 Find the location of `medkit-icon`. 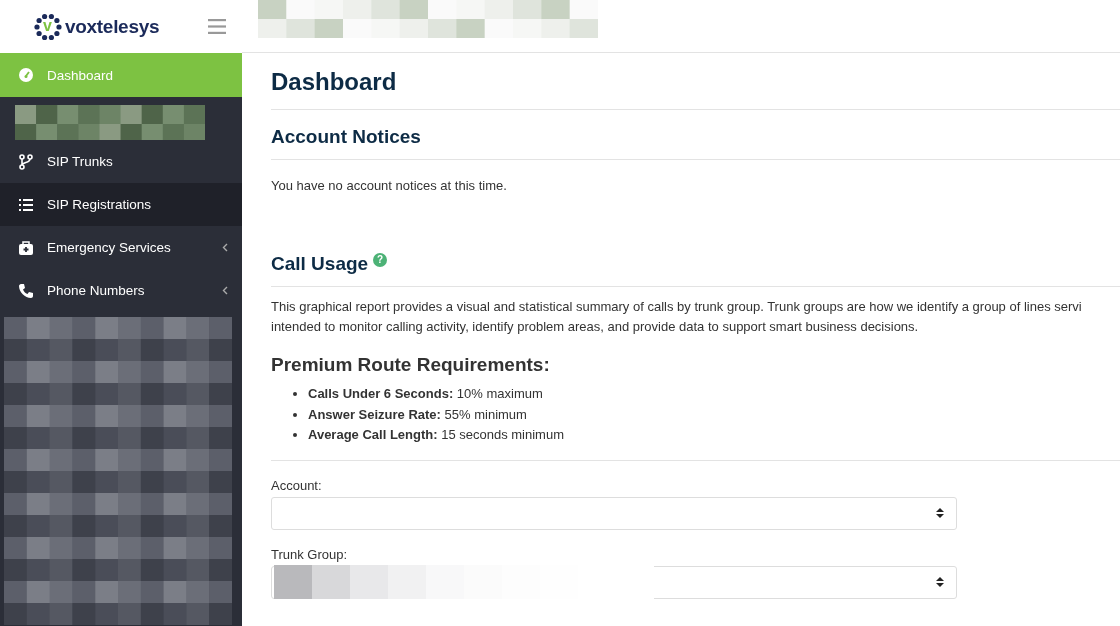

medkit-icon is located at coordinates (26, 247).